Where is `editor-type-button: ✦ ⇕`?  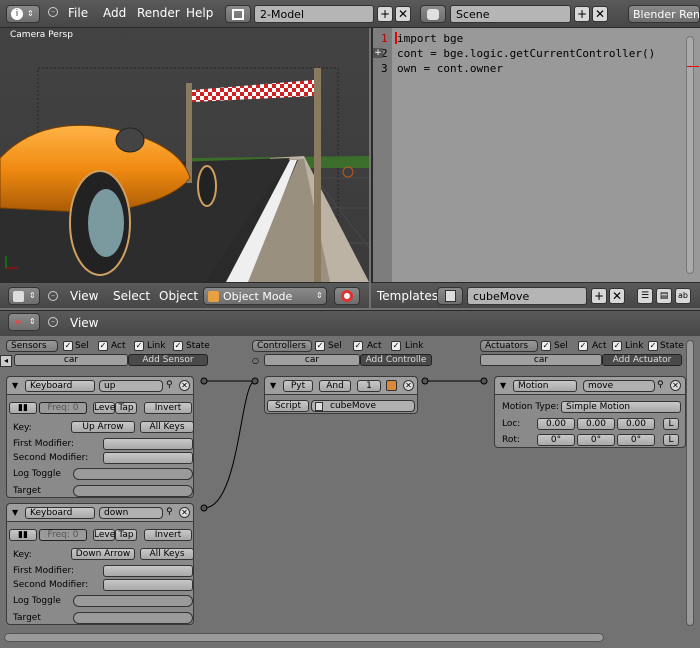
editor-type-button: ✦ ⇕ is located at coordinates (24, 322).